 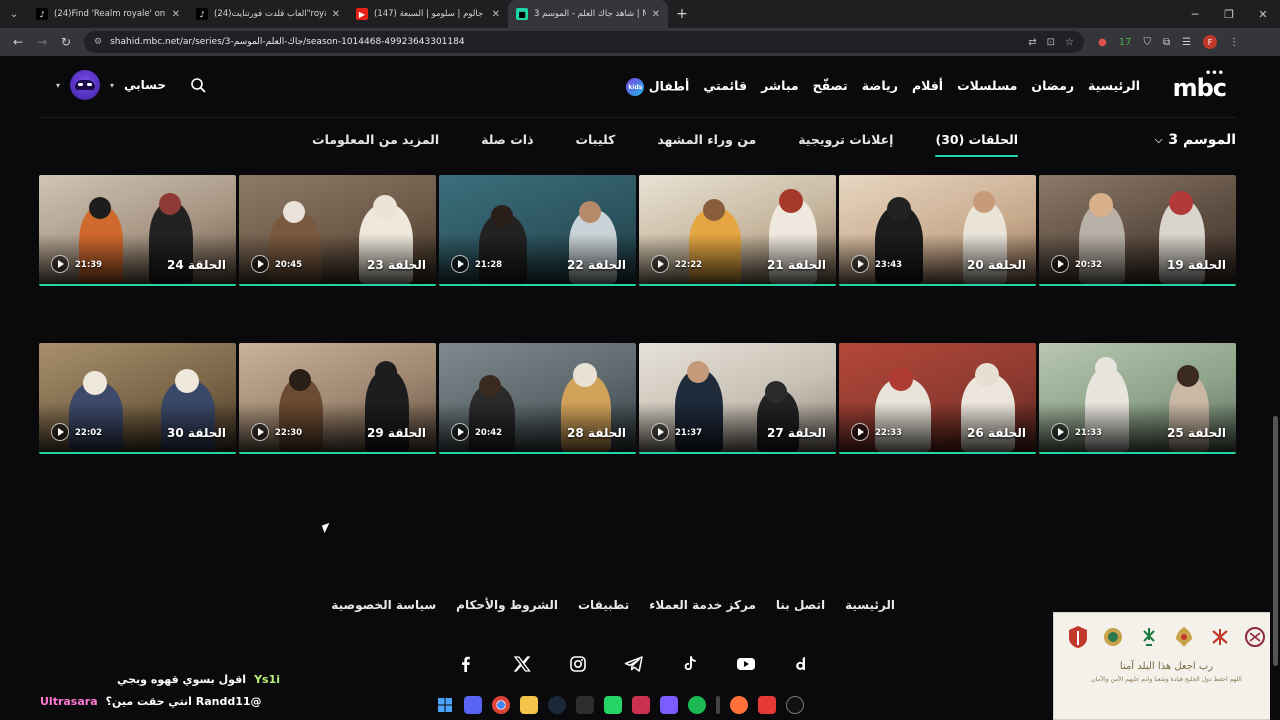 What do you see at coordinates (557, 705) in the screenshot?
I see `steam-icon` at bounding box center [557, 705].